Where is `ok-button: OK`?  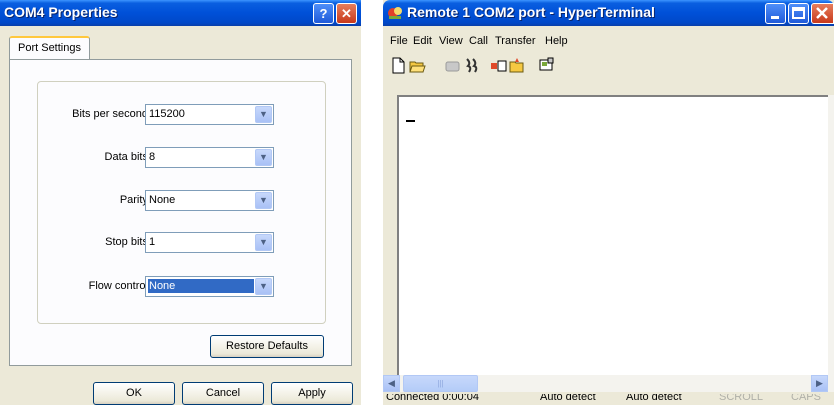 ok-button: OK is located at coordinates (134, 393).